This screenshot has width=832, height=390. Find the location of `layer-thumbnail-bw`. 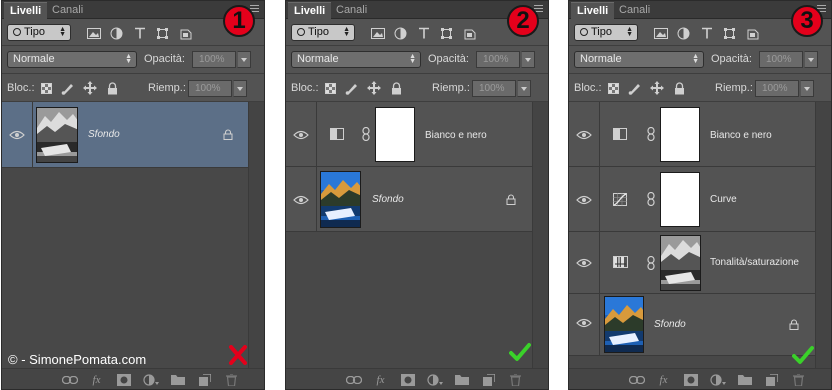

layer-thumbnail-bw is located at coordinates (680, 263).